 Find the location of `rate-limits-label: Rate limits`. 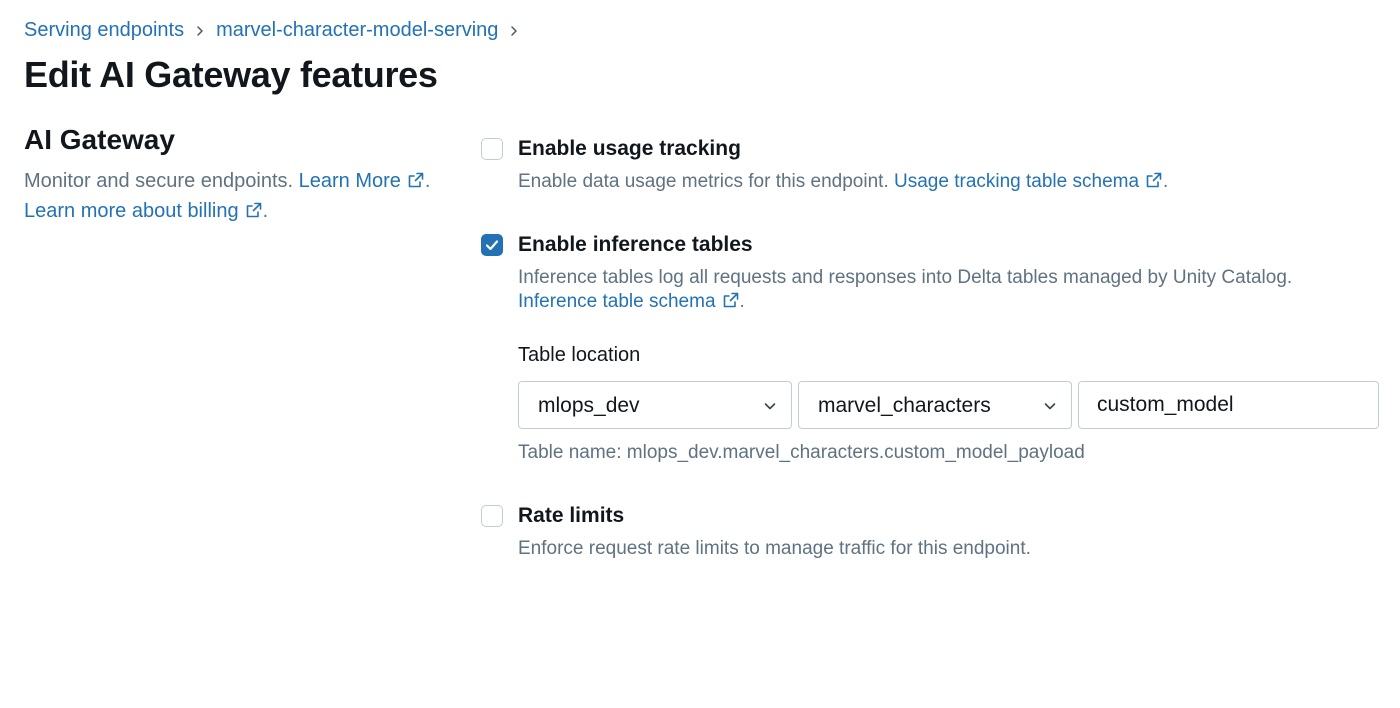

rate-limits-label: Rate limits is located at coordinates (571, 516).